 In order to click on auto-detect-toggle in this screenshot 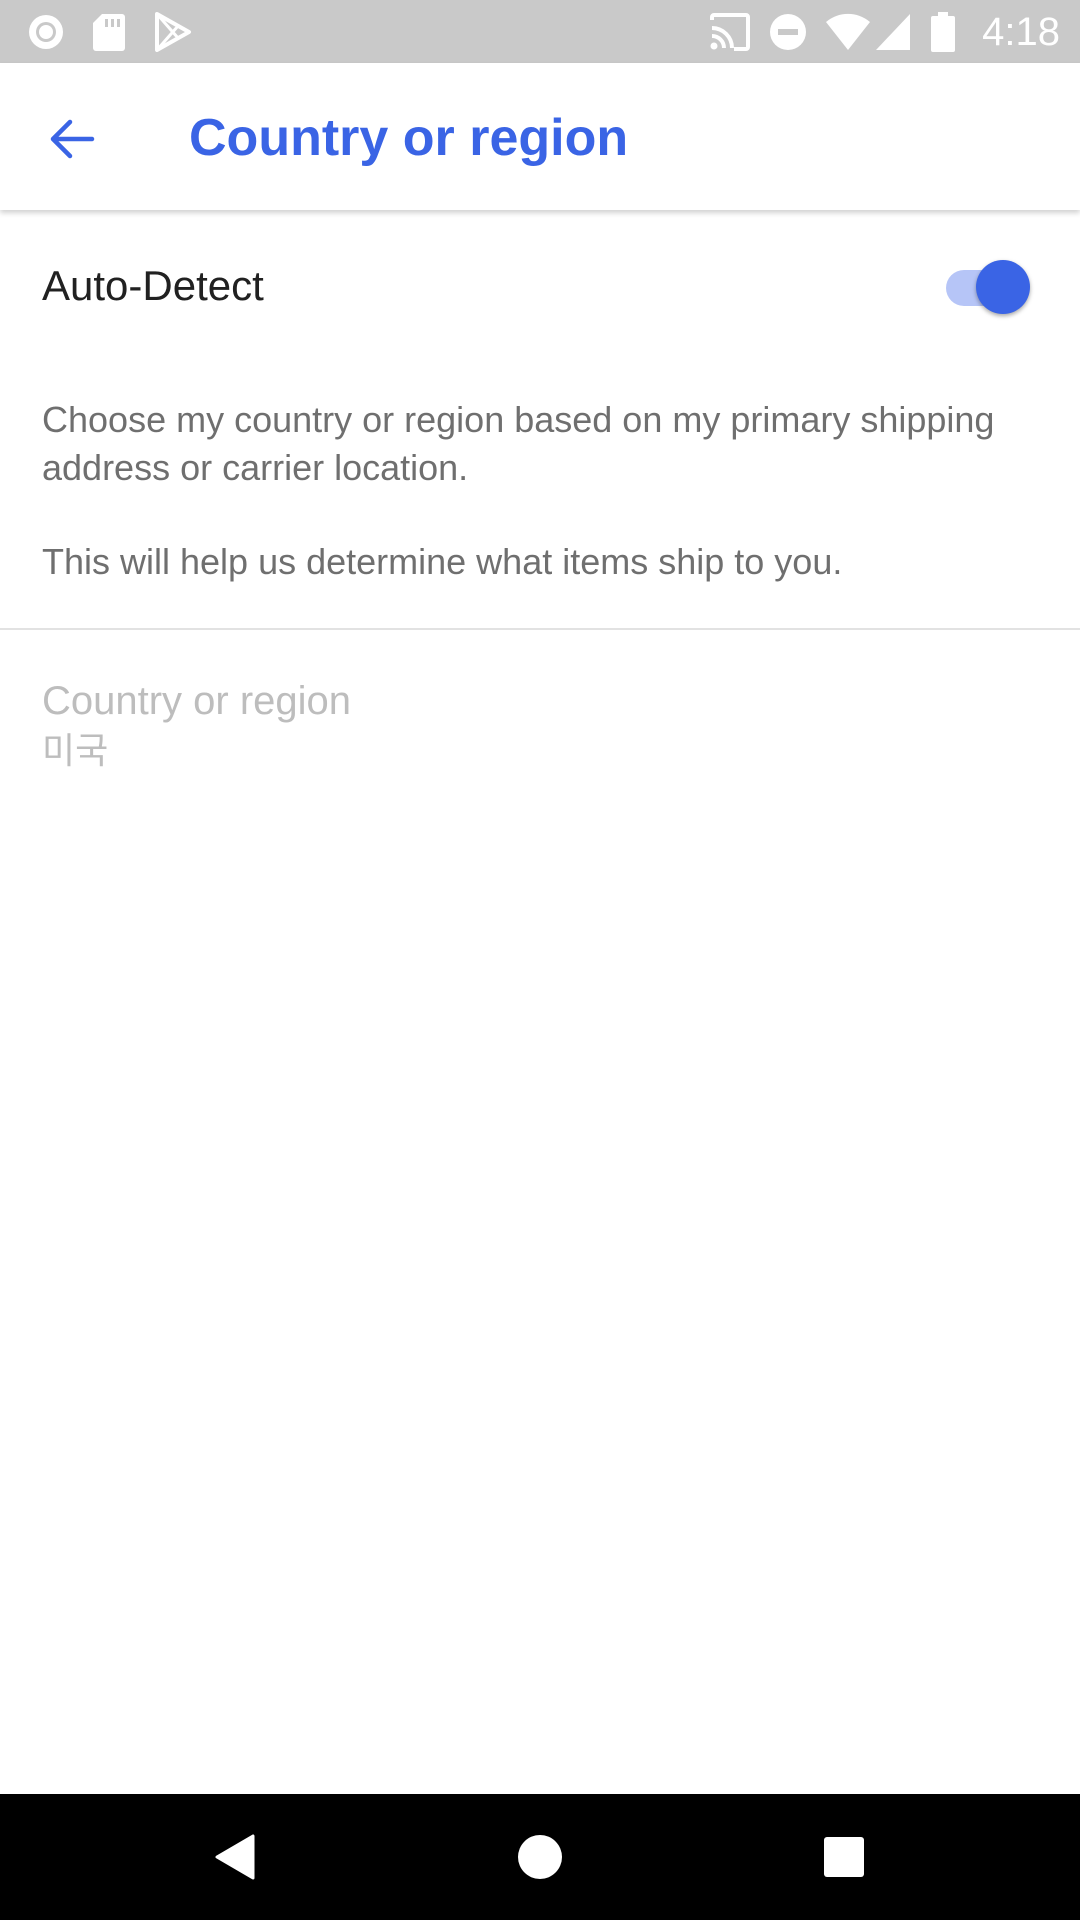, I will do `click(988, 284)`.